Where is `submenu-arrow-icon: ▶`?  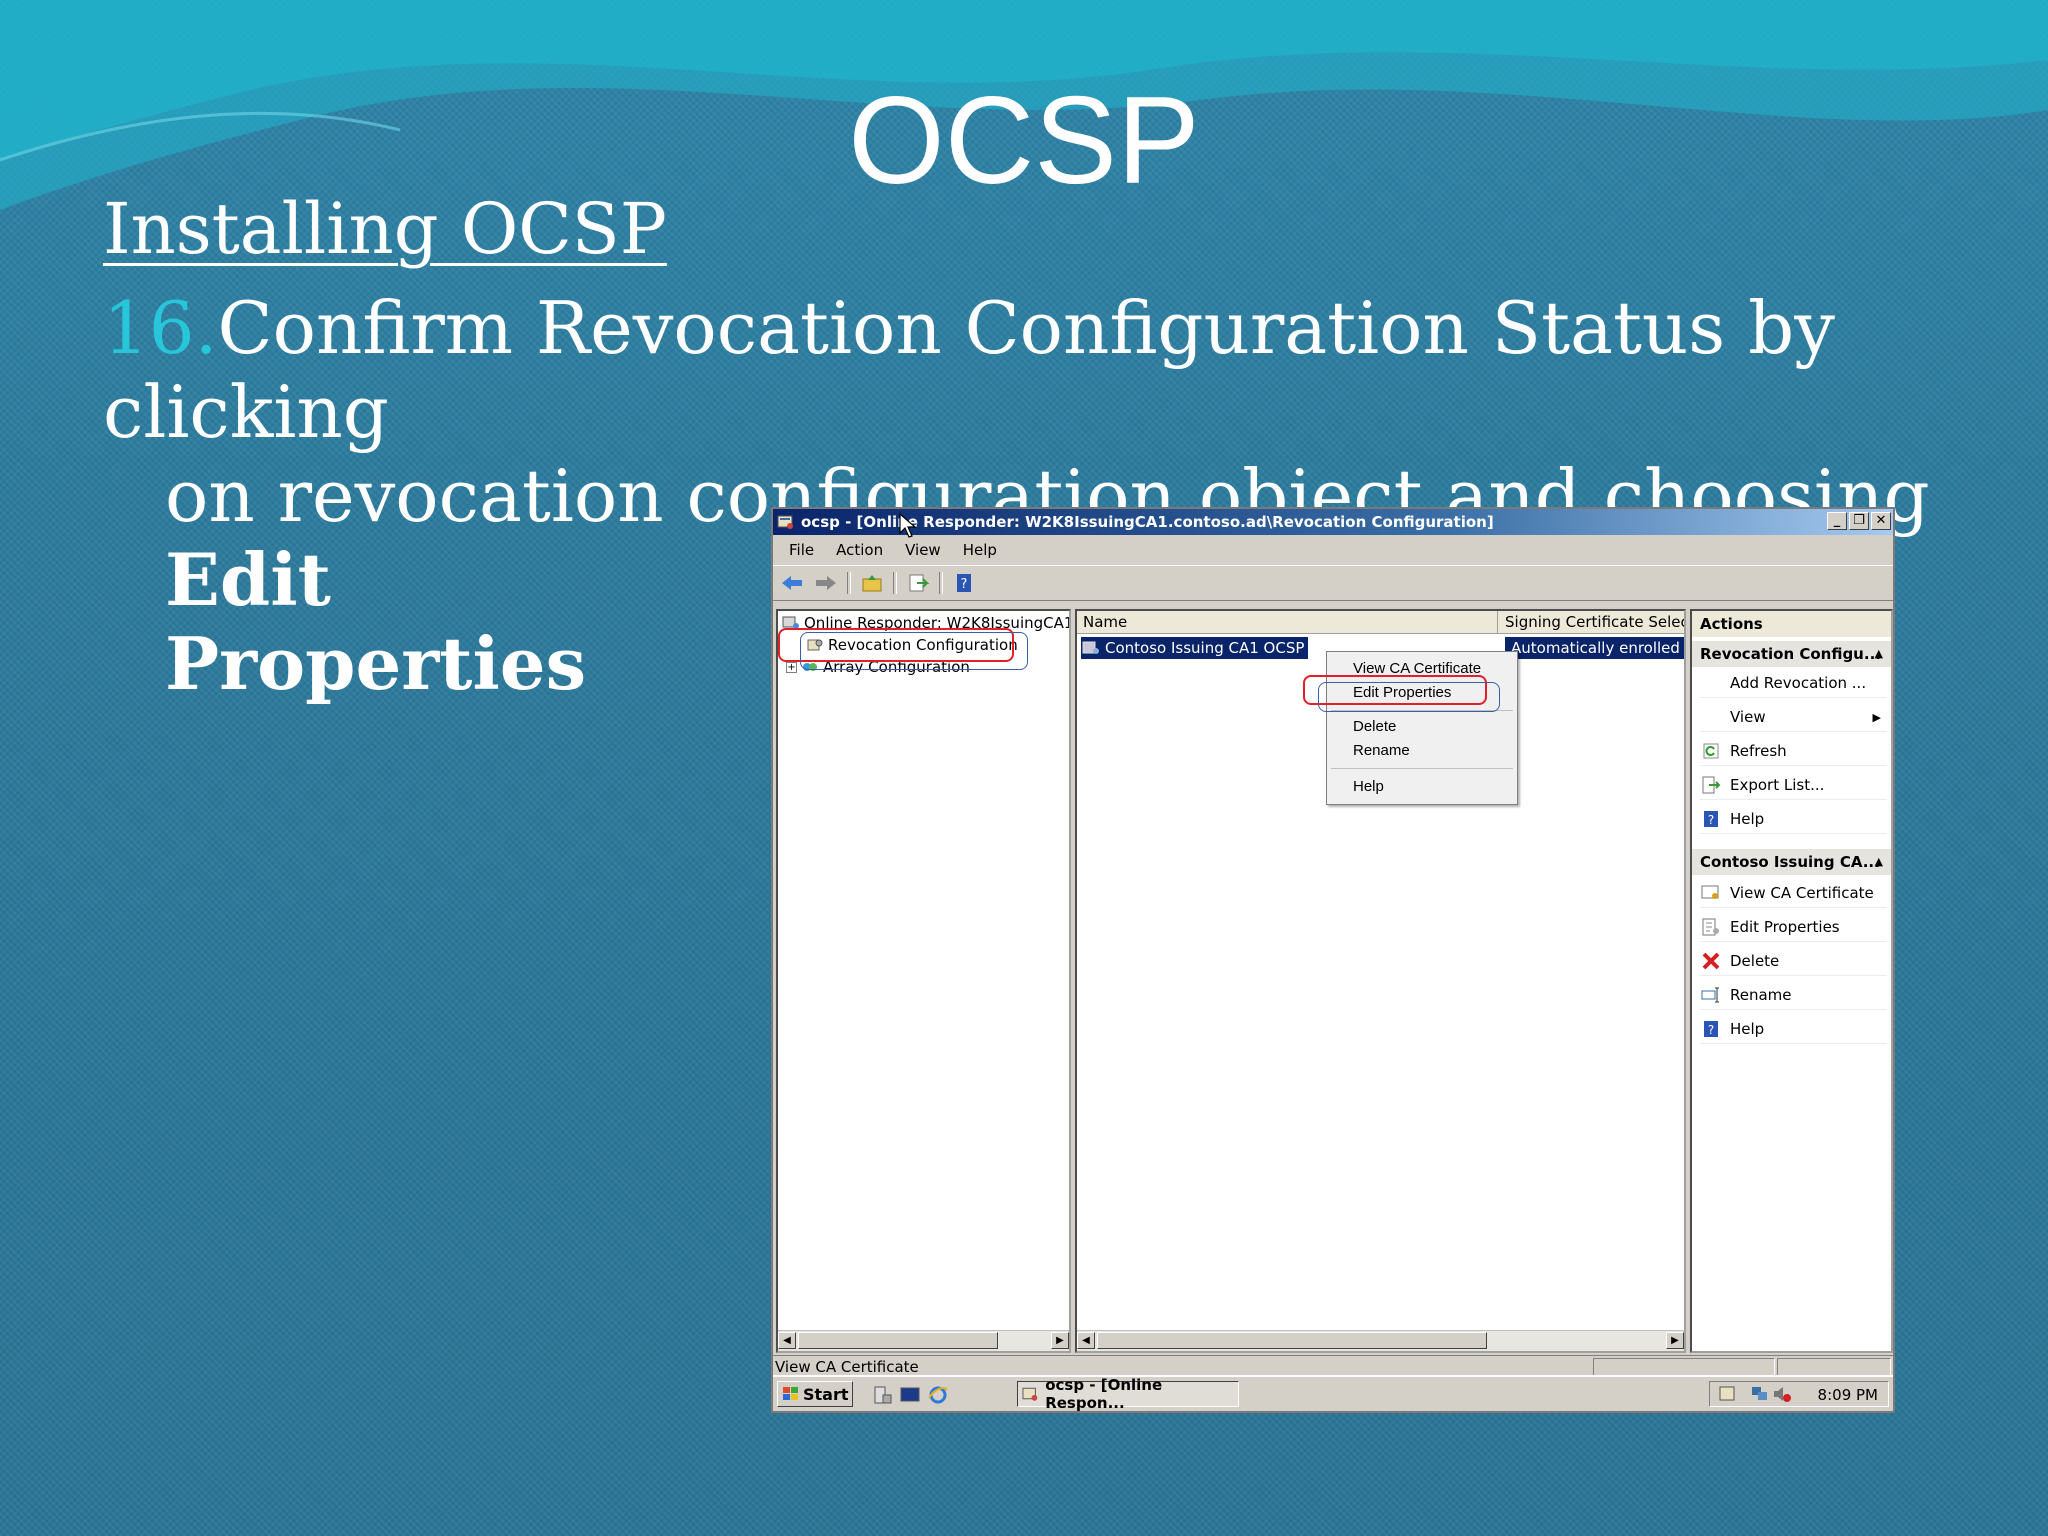
submenu-arrow-icon: ▶ is located at coordinates (1876, 717).